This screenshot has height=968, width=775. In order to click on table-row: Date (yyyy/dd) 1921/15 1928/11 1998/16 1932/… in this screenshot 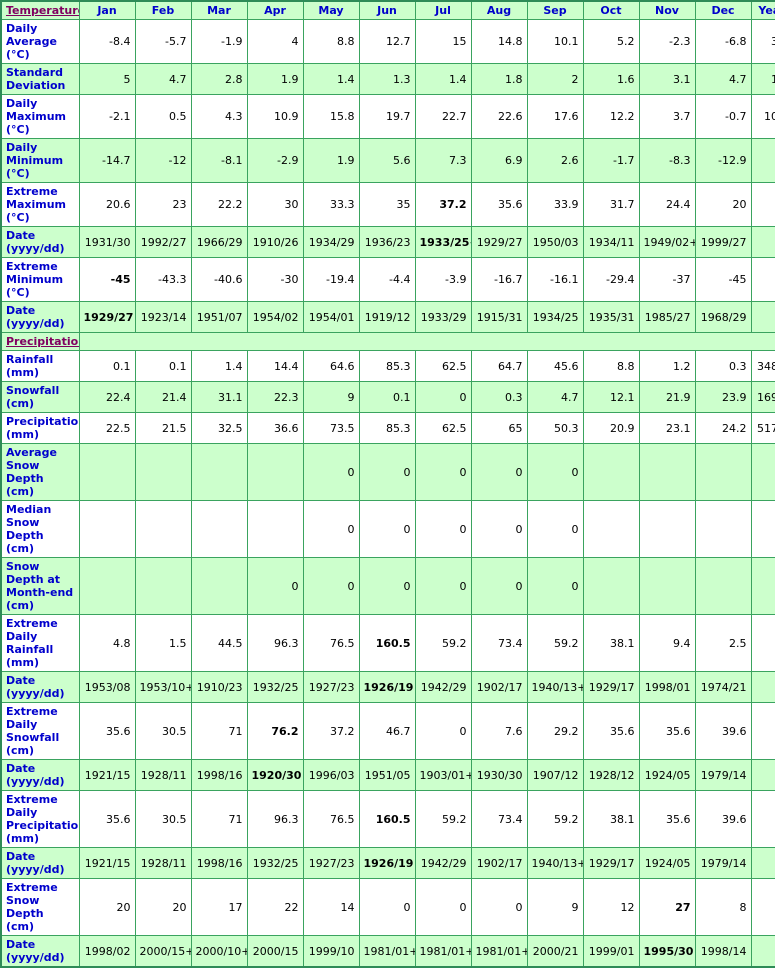, I will do `click(387, 863)`.